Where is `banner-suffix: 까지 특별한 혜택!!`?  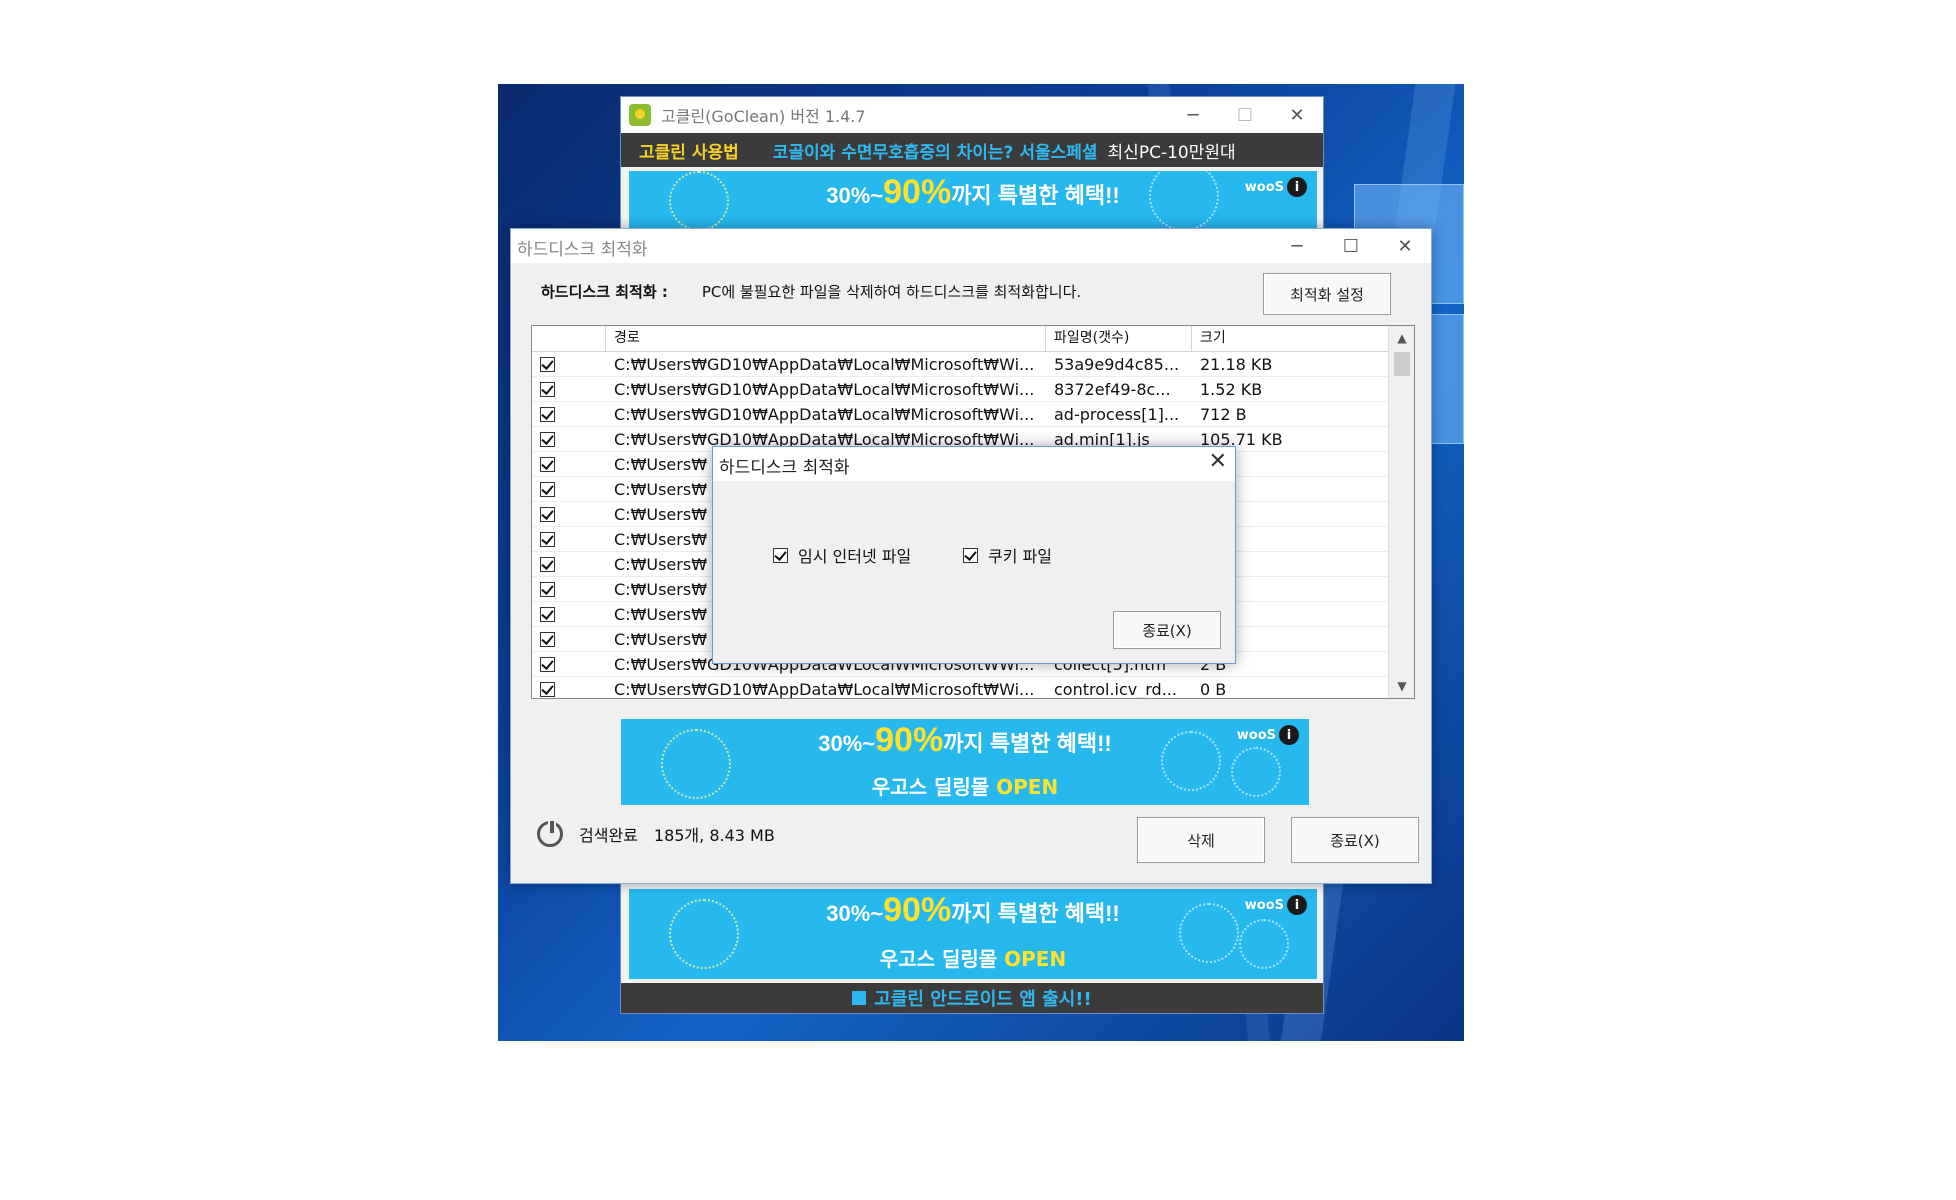
banner-suffix: 까지 특별한 혜택!! is located at coordinates (1035, 195).